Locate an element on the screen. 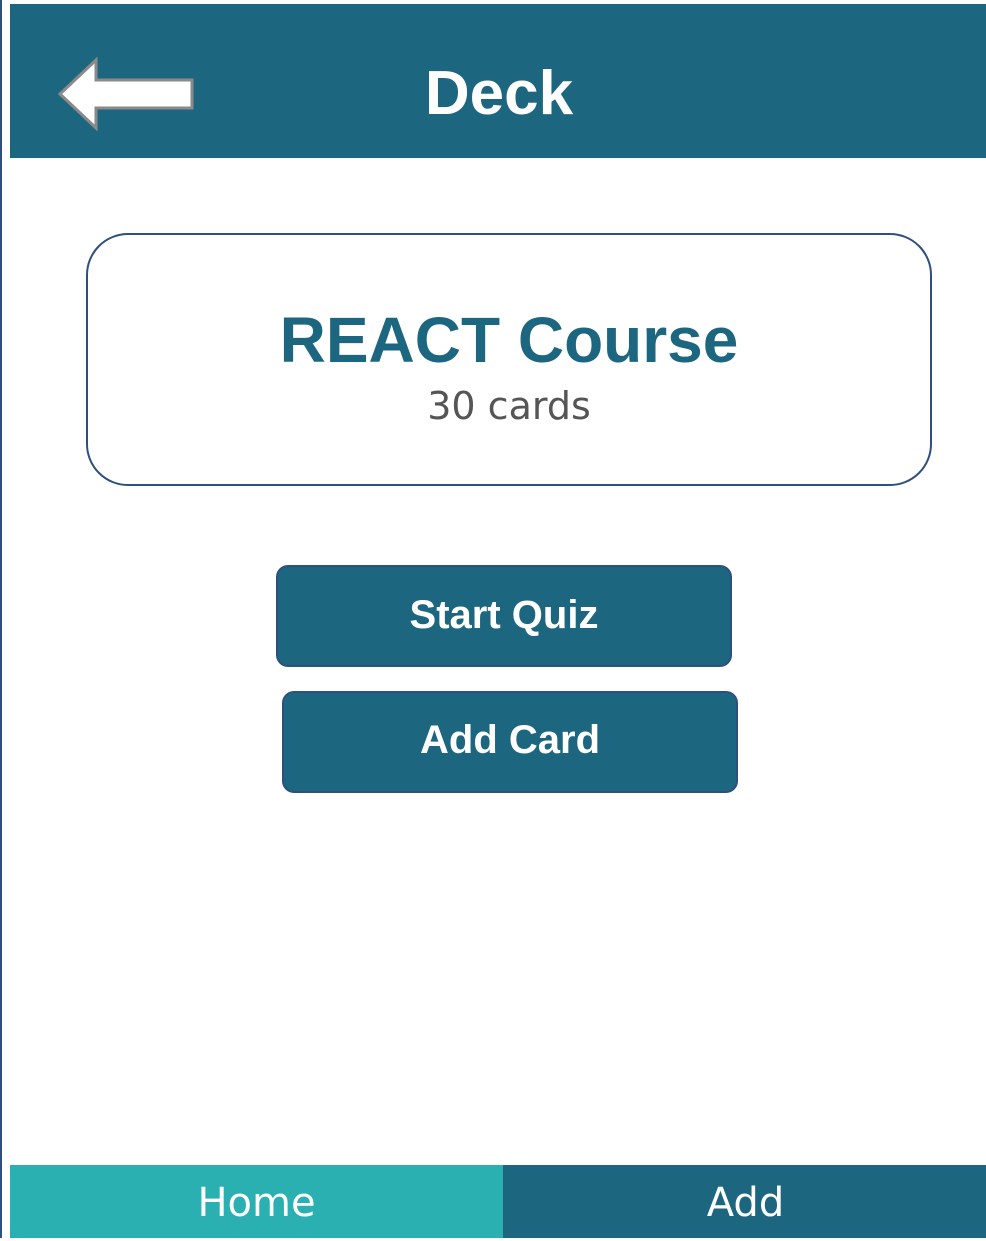 The height and width of the screenshot is (1241, 986). deck-title: REACT Course is located at coordinates (509, 340).